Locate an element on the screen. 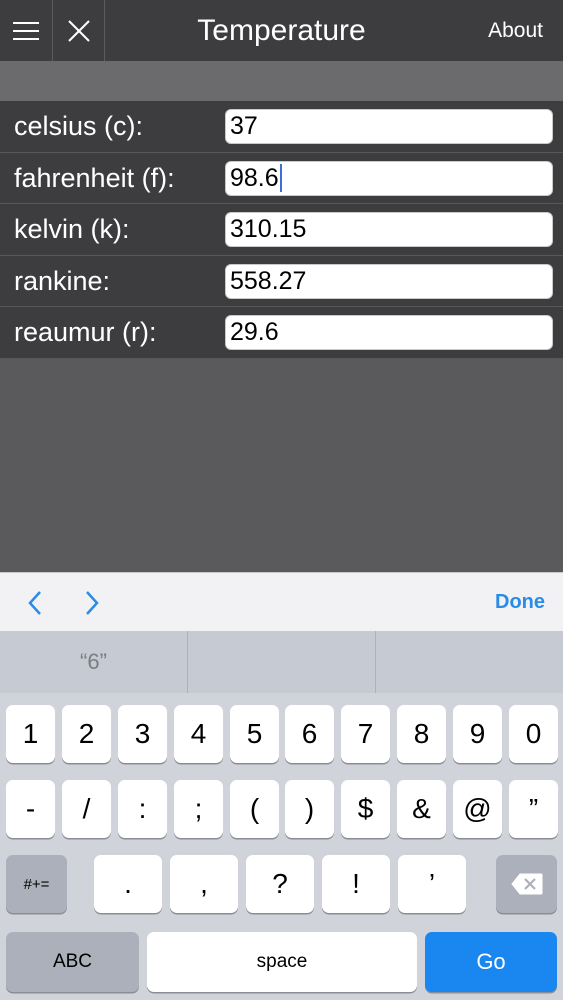 This screenshot has height=1000, width=563. row-reaumur: reaumur (r): 29.6 is located at coordinates (281, 333).